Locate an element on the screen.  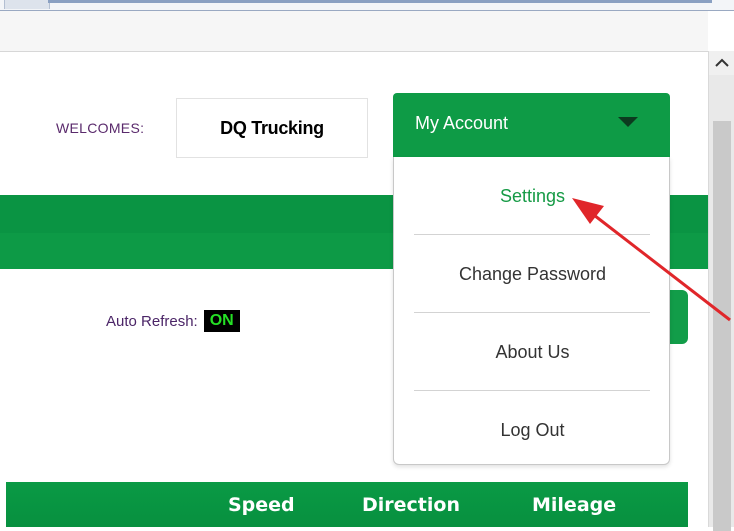
column-header-speed: Speed is located at coordinates (261, 505).